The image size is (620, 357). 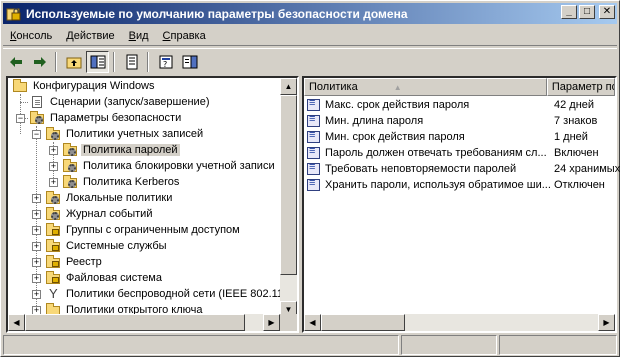 I want to click on maximize-button: □, so click(x=587, y=12).